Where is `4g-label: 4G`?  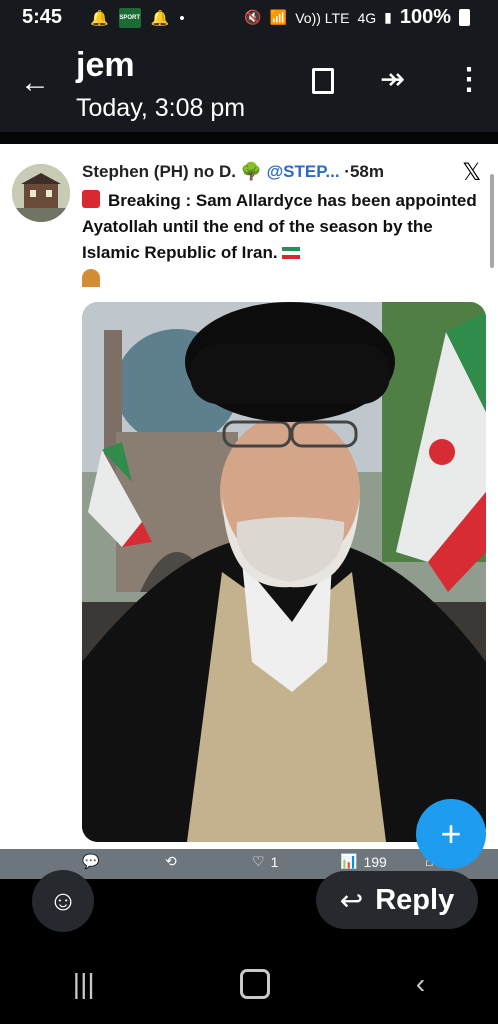 4g-label: 4G is located at coordinates (367, 17).